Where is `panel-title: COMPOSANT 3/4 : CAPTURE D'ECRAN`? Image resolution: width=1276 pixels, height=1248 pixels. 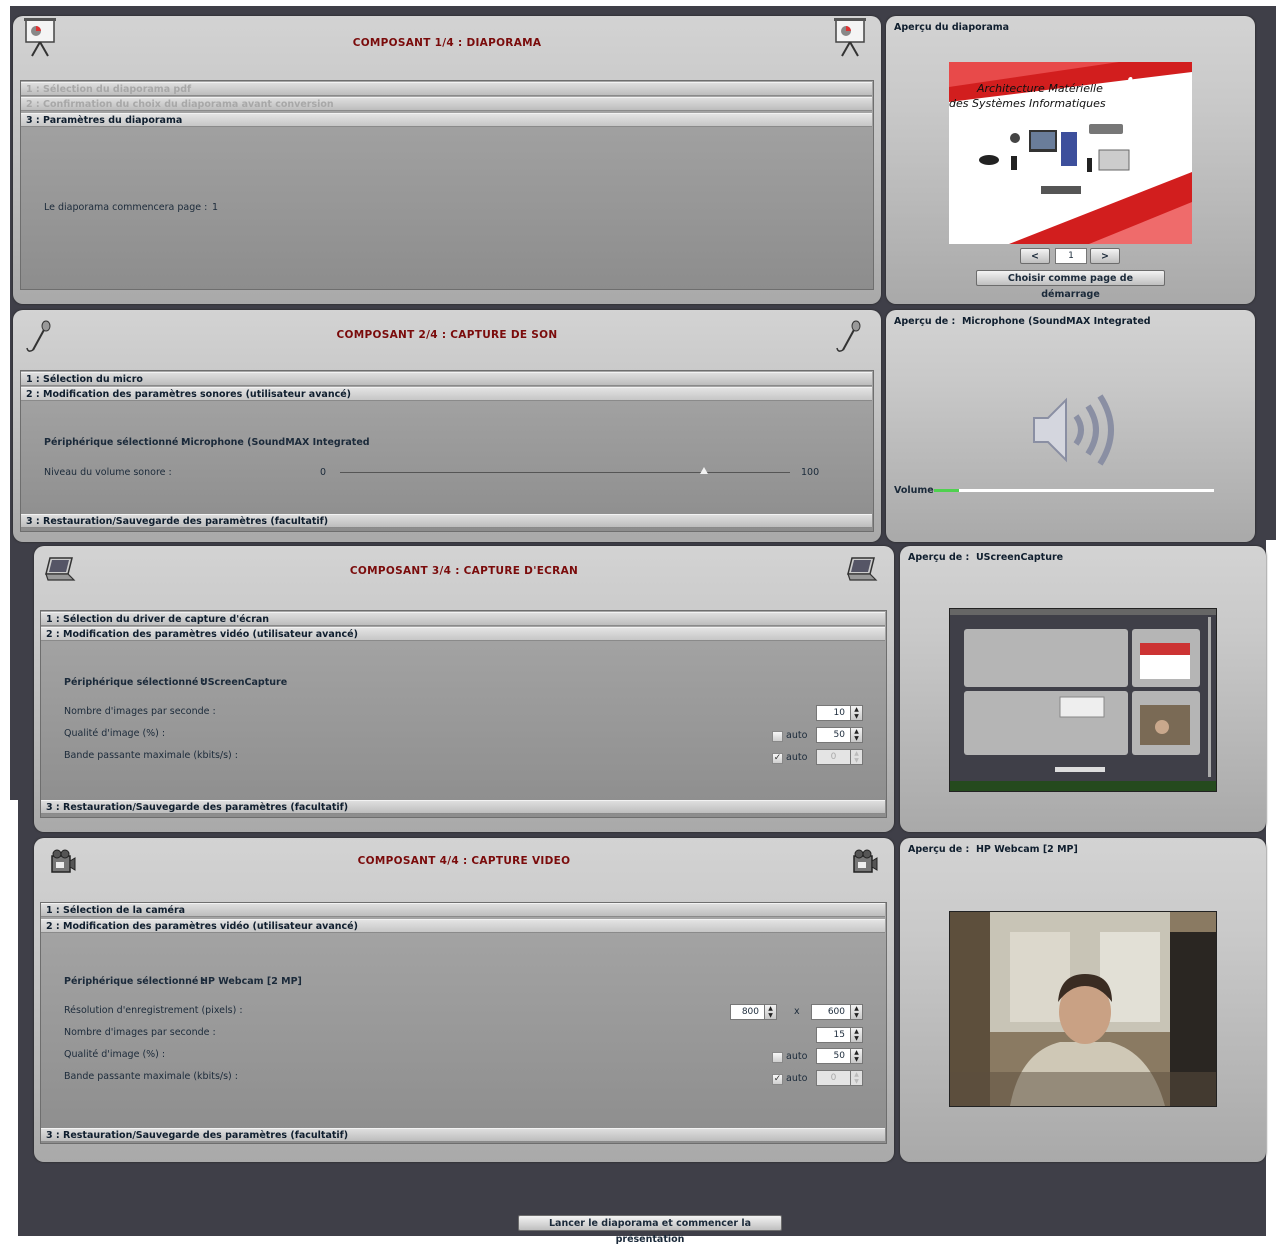
panel-title: COMPOSANT 3/4 : CAPTURE D'ECRAN is located at coordinates (464, 571).